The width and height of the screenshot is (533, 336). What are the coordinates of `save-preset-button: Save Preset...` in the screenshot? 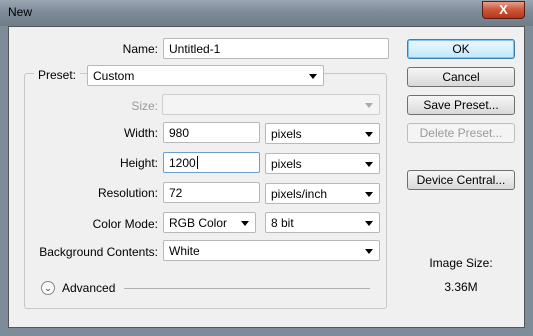 It's located at (461, 105).